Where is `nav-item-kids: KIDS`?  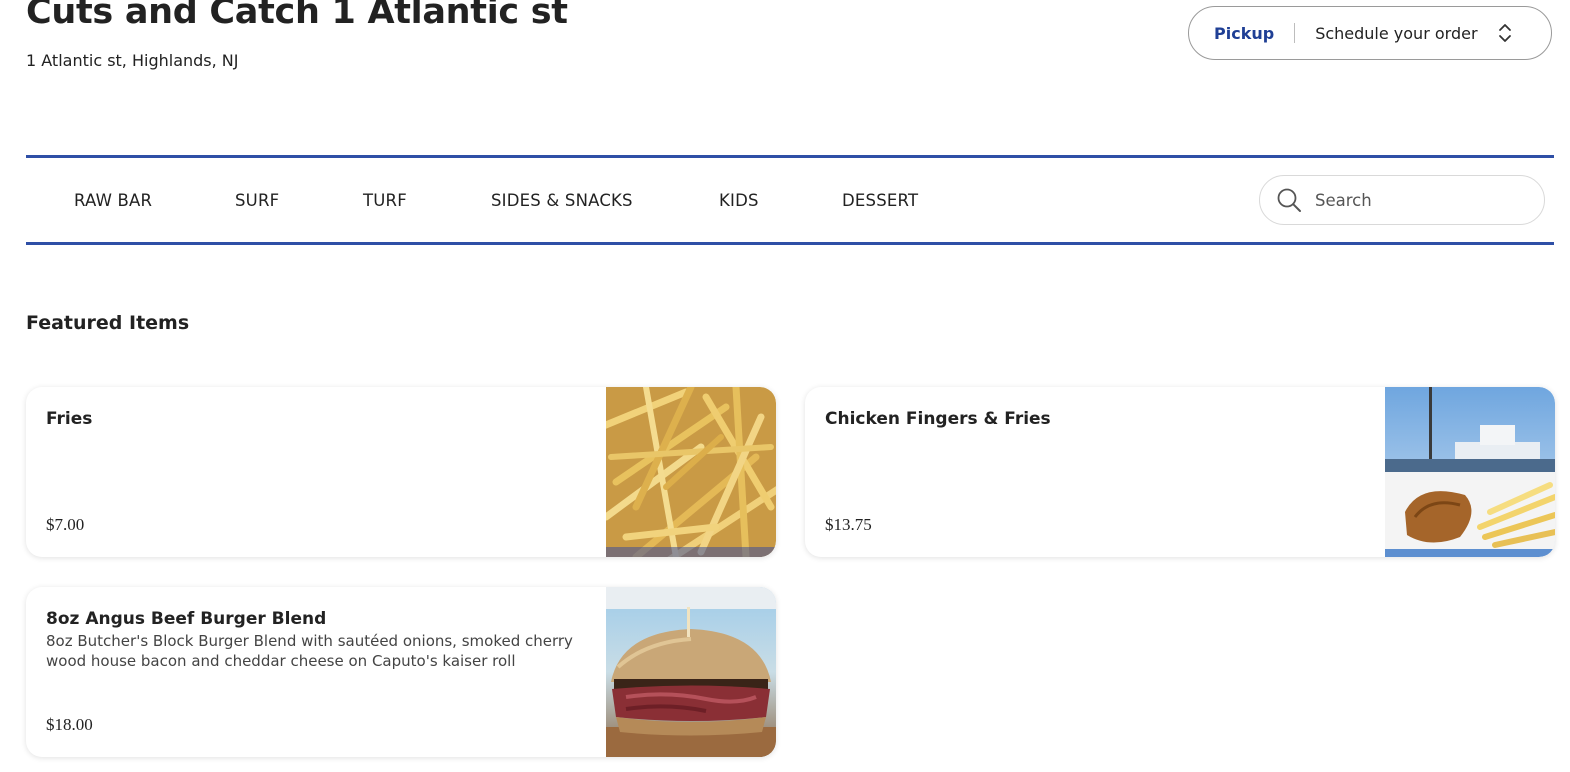
nav-item-kids: KIDS is located at coordinates (739, 200).